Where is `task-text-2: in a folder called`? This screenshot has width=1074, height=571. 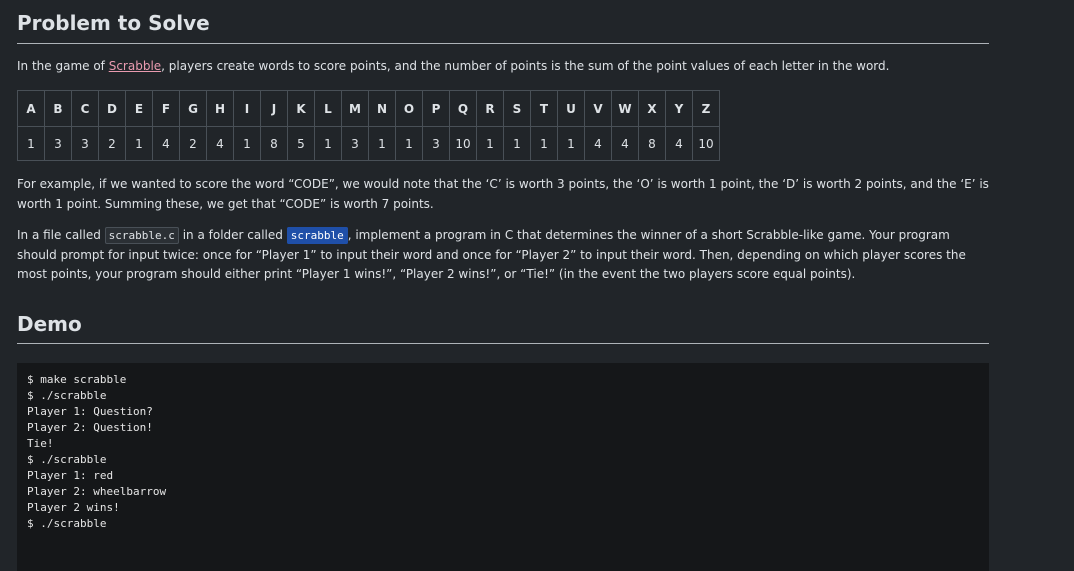 task-text-2: in a folder called is located at coordinates (232, 235).